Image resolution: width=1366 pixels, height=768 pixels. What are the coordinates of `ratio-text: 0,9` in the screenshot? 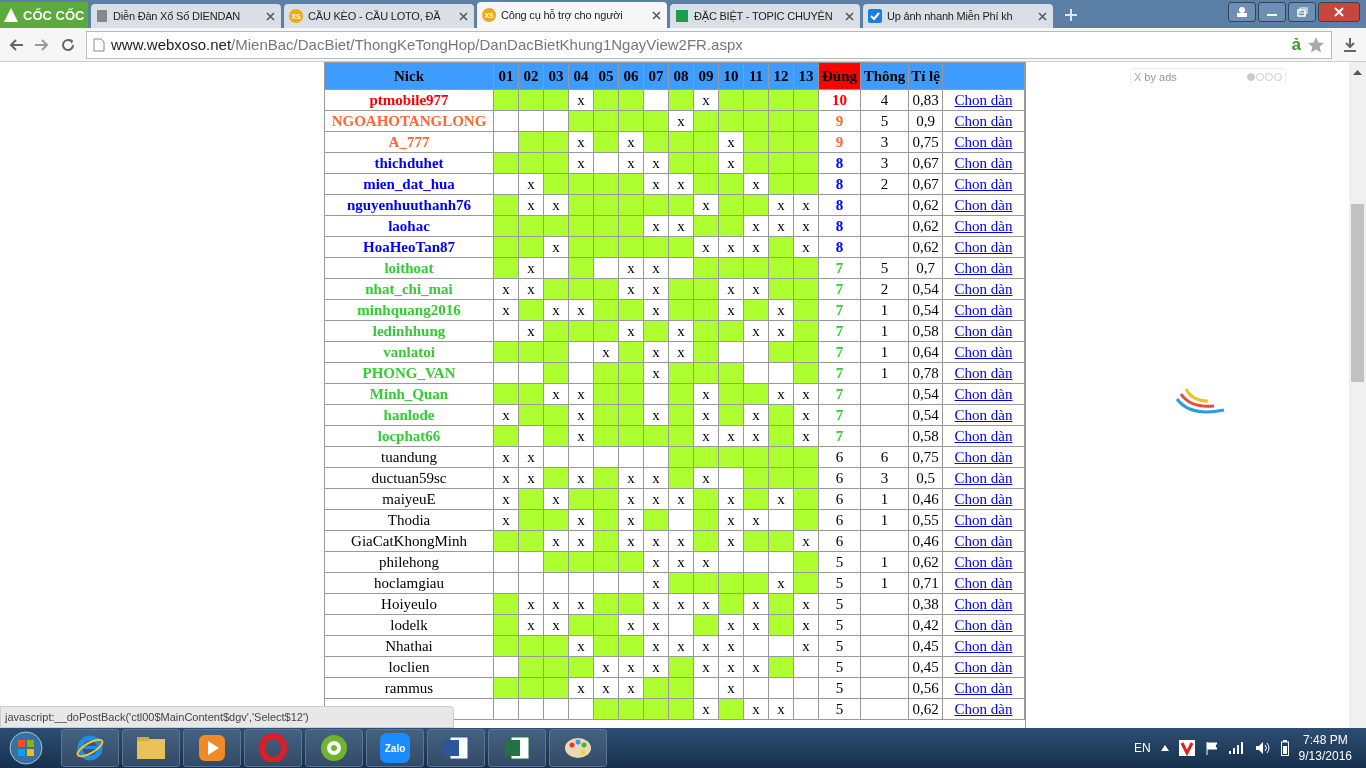 It's located at (925, 120).